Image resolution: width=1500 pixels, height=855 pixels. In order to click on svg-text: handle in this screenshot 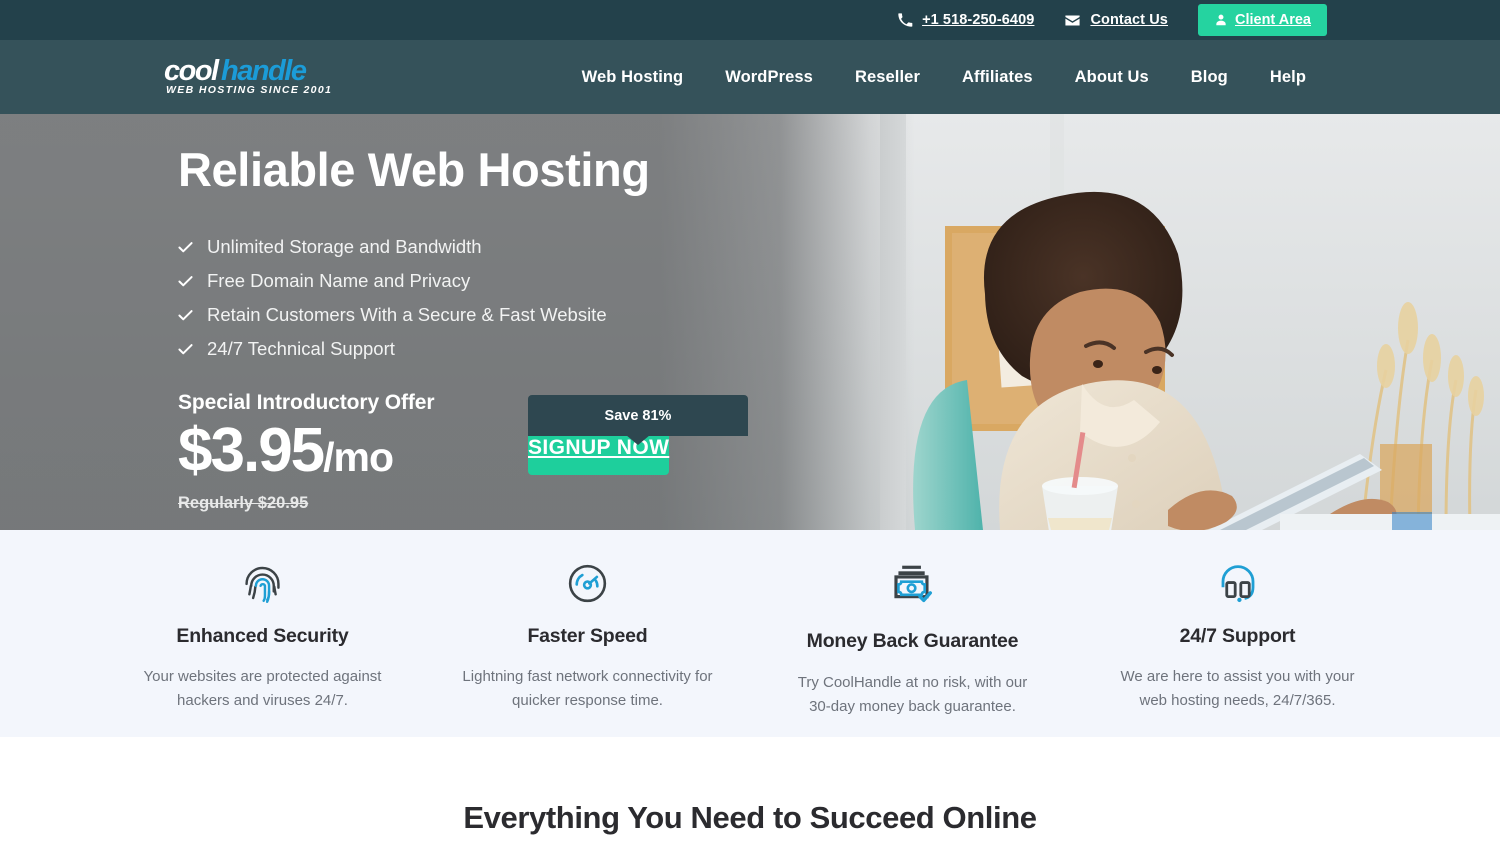, I will do `click(264, 71)`.